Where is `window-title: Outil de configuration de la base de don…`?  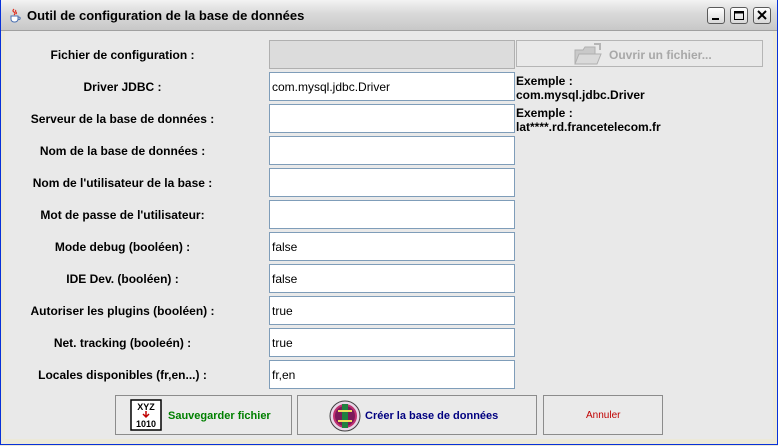
window-title: Outil de configuration de la base de don… is located at coordinates (166, 15).